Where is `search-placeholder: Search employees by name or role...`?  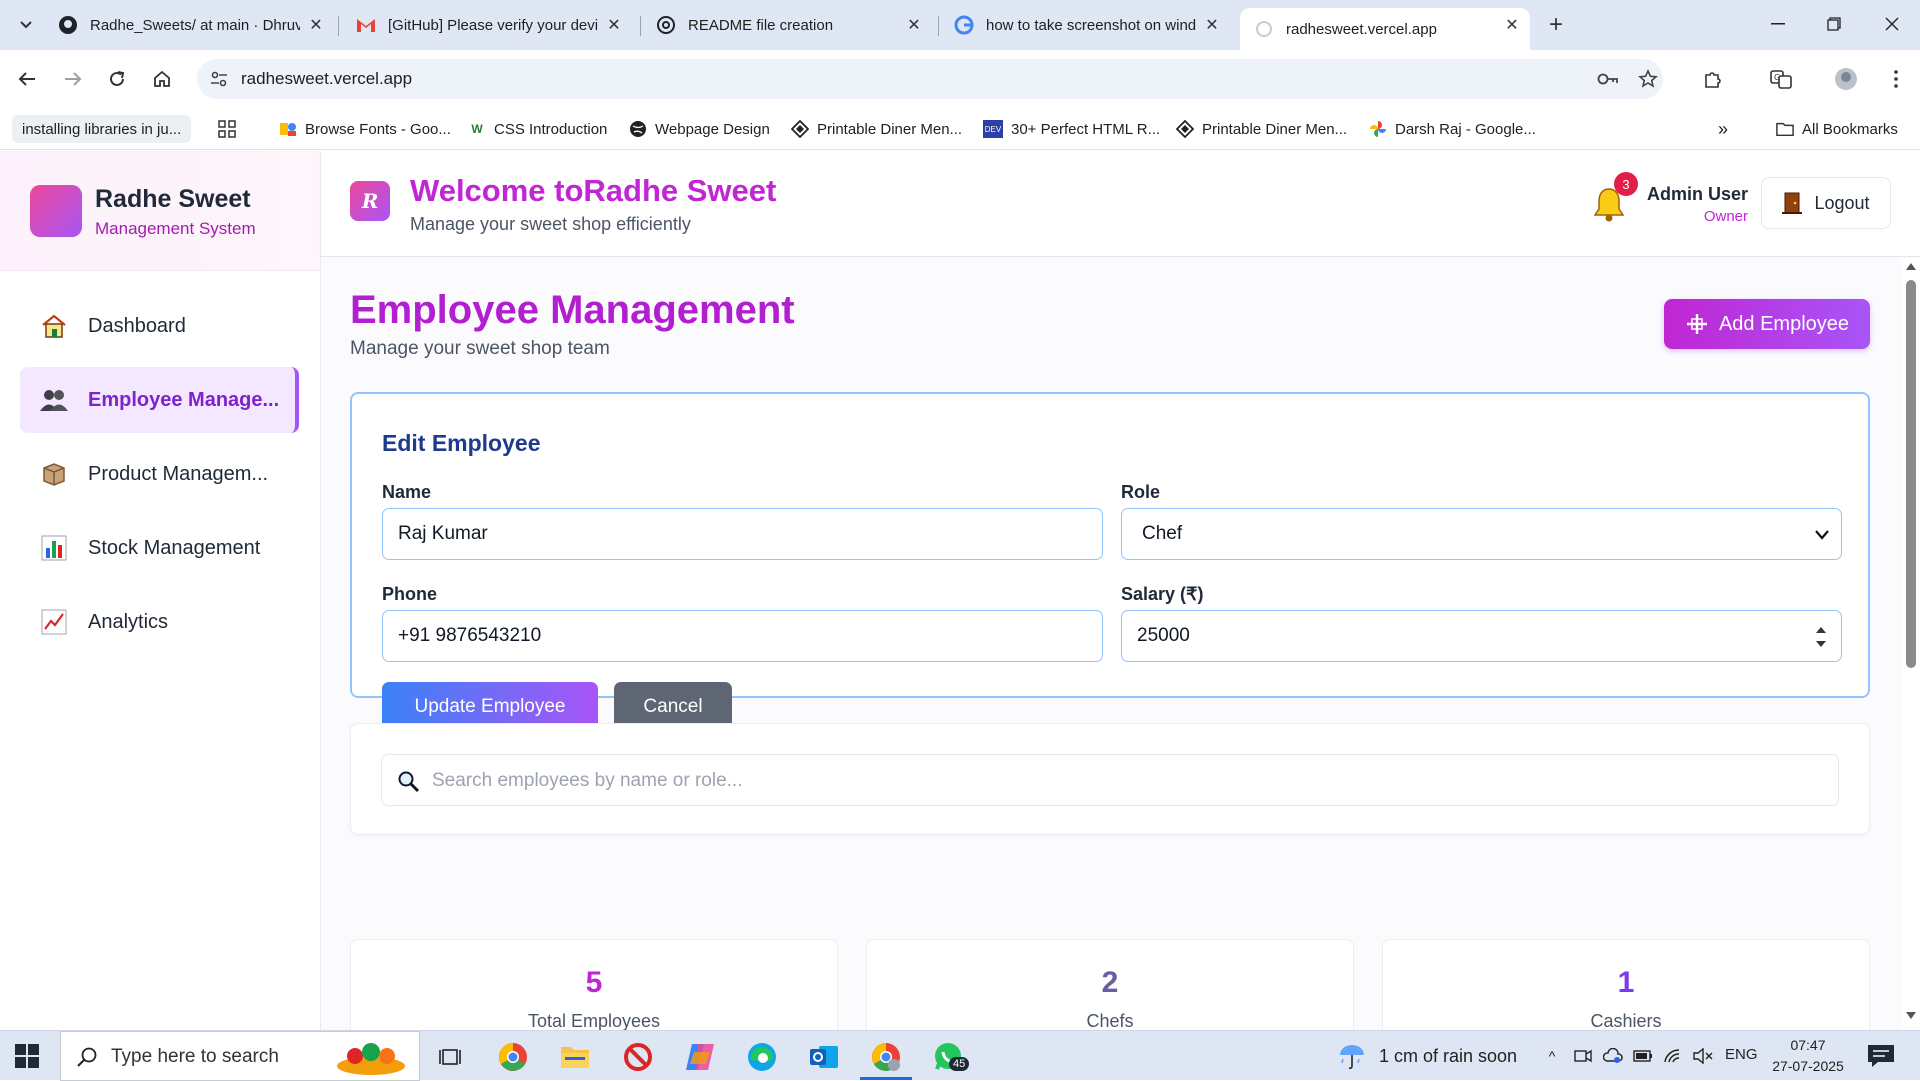
search-placeholder: Search employees by name or role... is located at coordinates (587, 780).